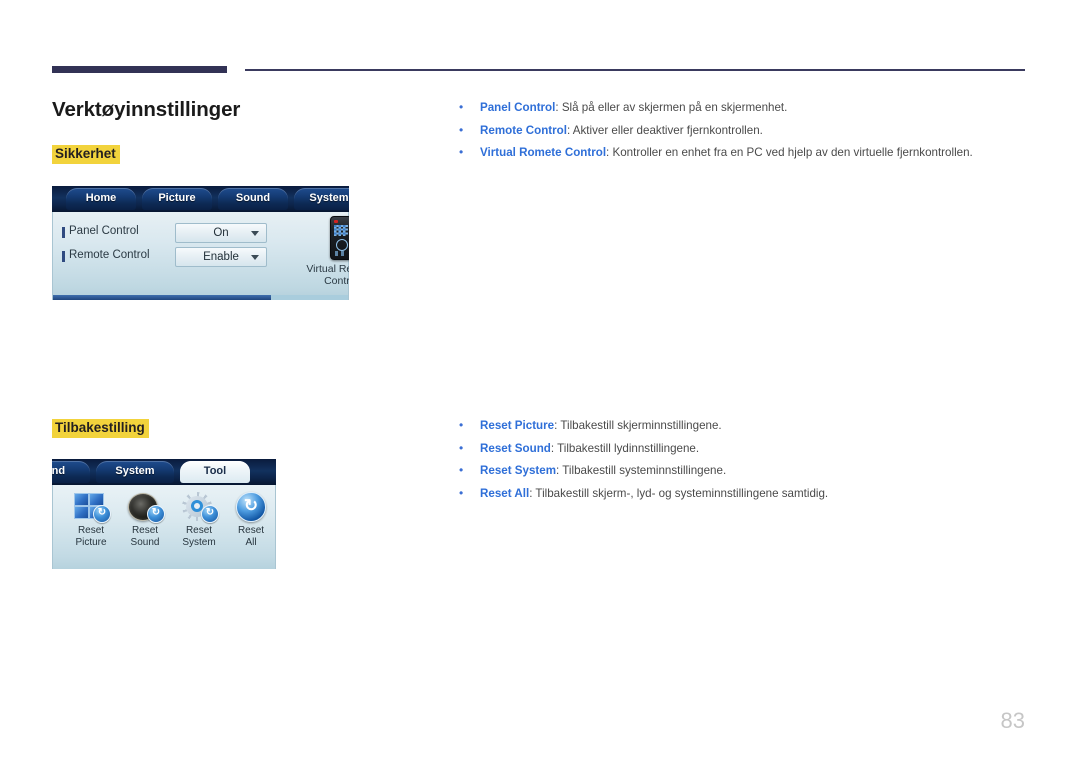  What do you see at coordinates (327, 269) in the screenshot?
I see `osd-virtual-remote-label-line1: Virtual Remote` at bounding box center [327, 269].